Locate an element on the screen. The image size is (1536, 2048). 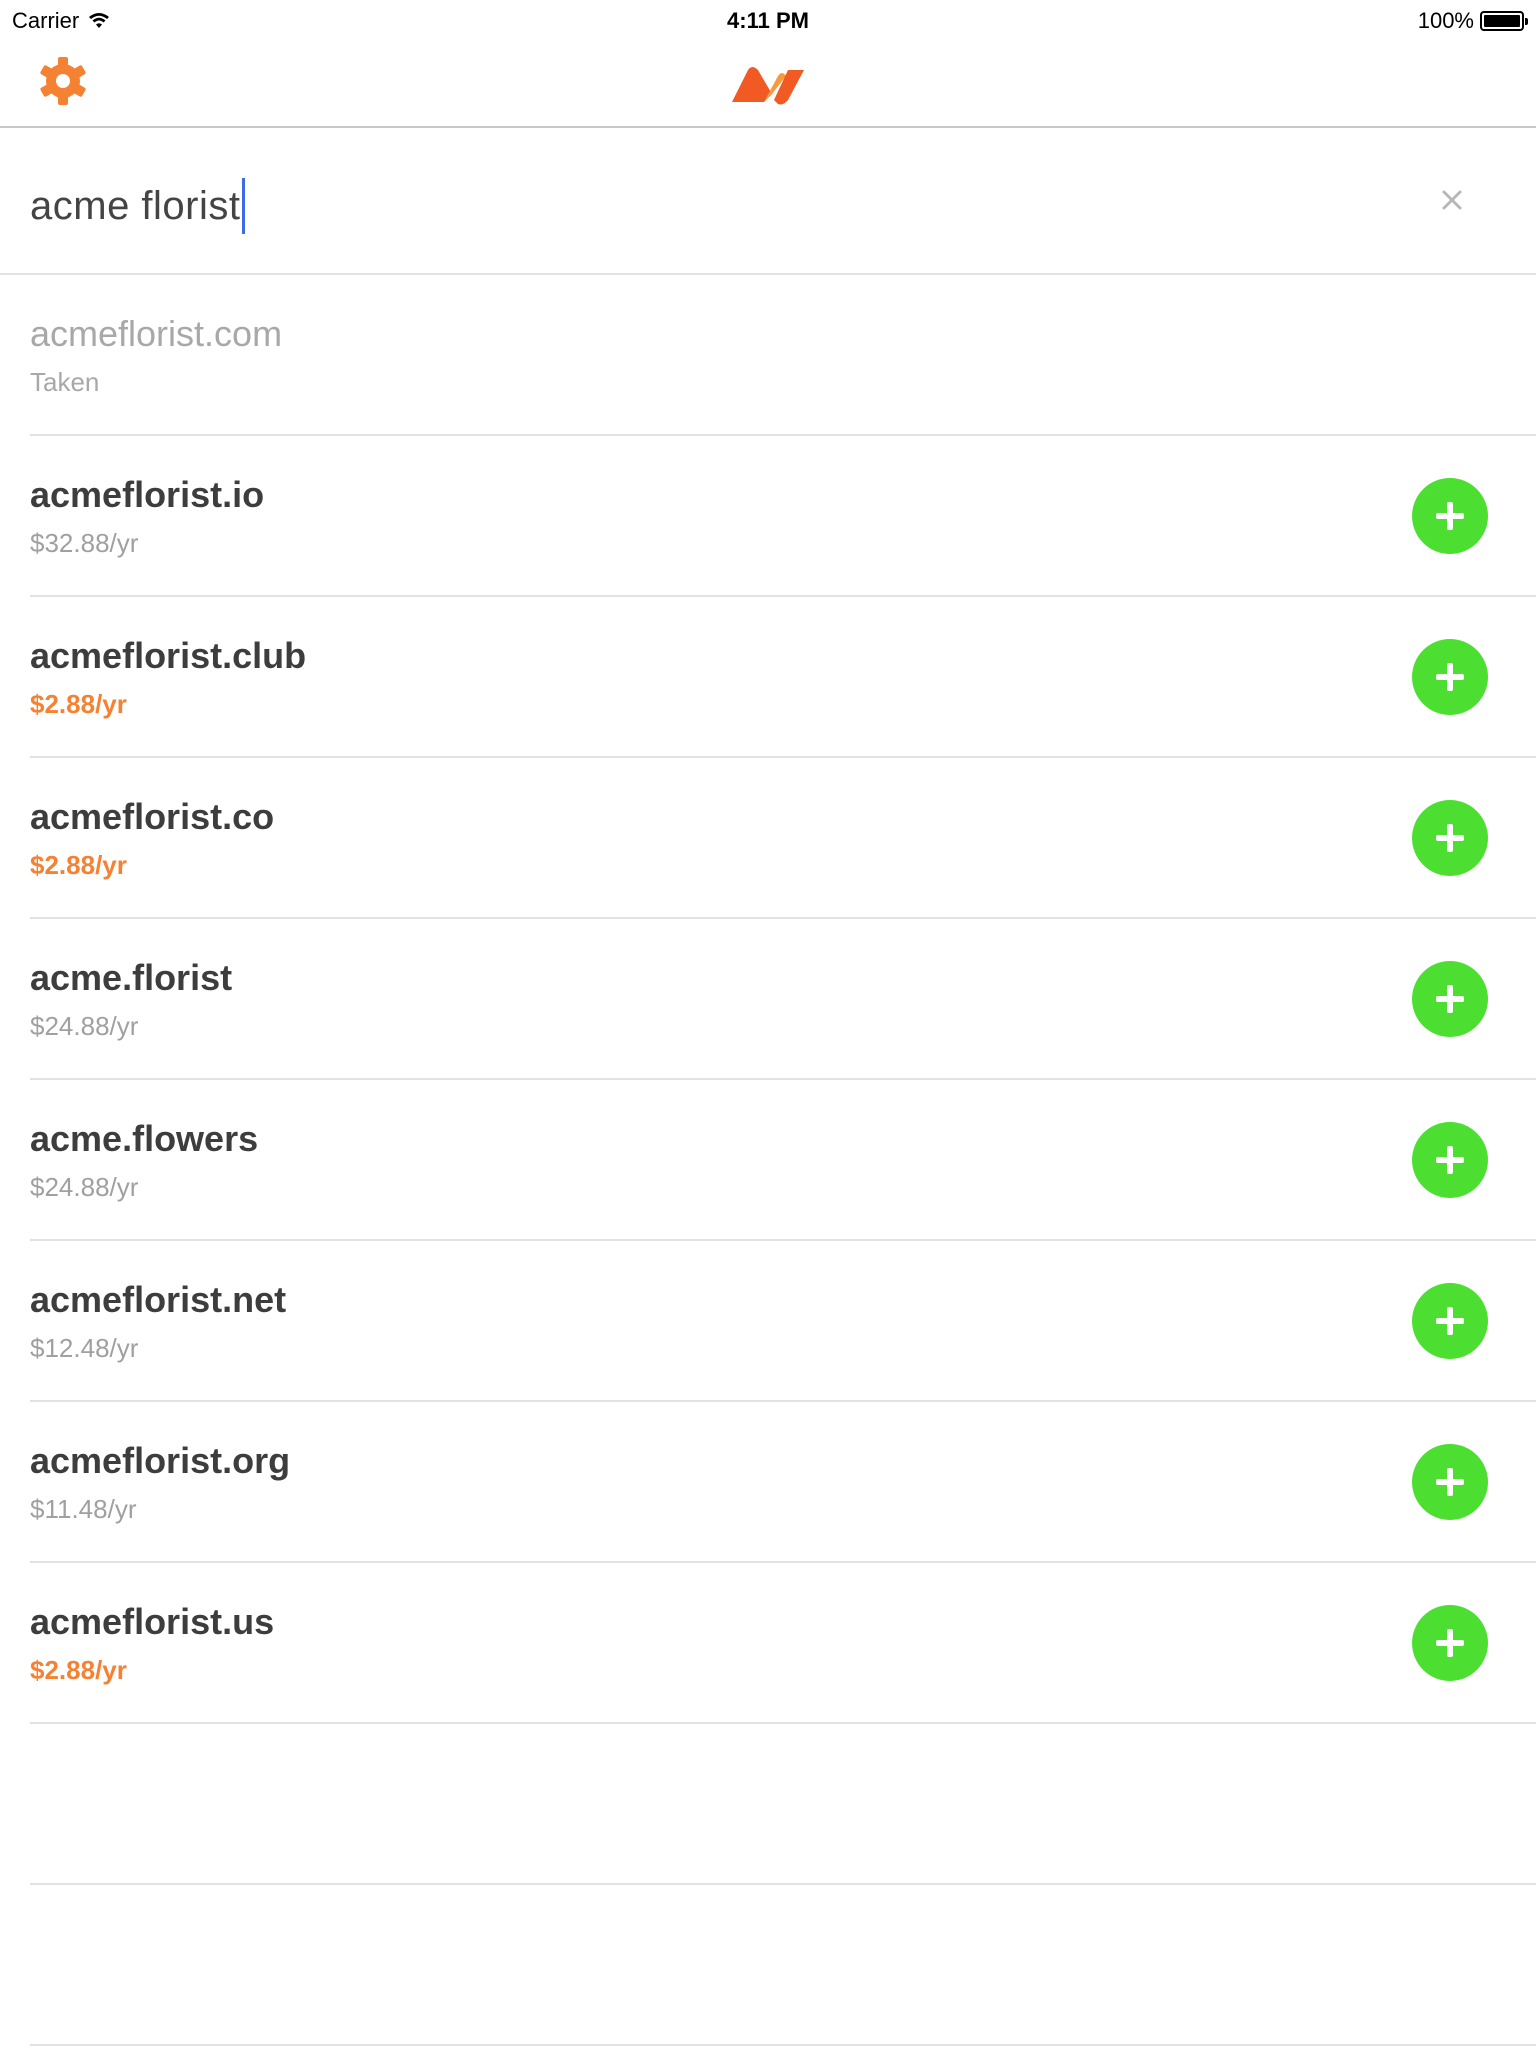
list-item: acmeflorist.io $32.88/yr is located at coordinates (783, 516).